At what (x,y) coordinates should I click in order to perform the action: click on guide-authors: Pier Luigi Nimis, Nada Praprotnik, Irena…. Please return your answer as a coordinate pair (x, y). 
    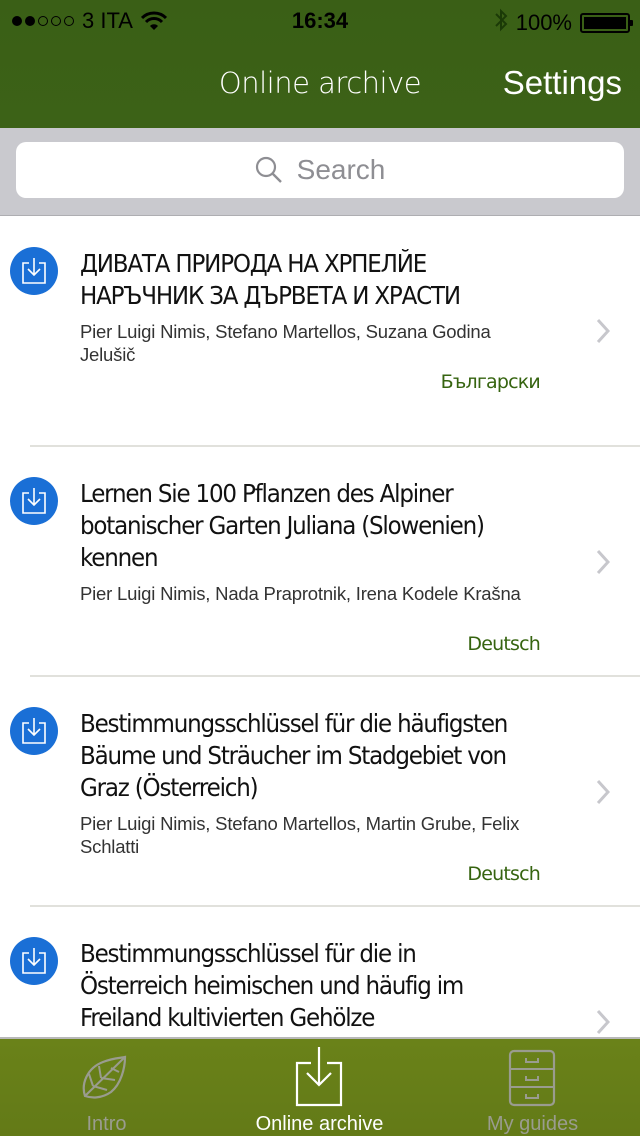
    Looking at the image, I should click on (300, 593).